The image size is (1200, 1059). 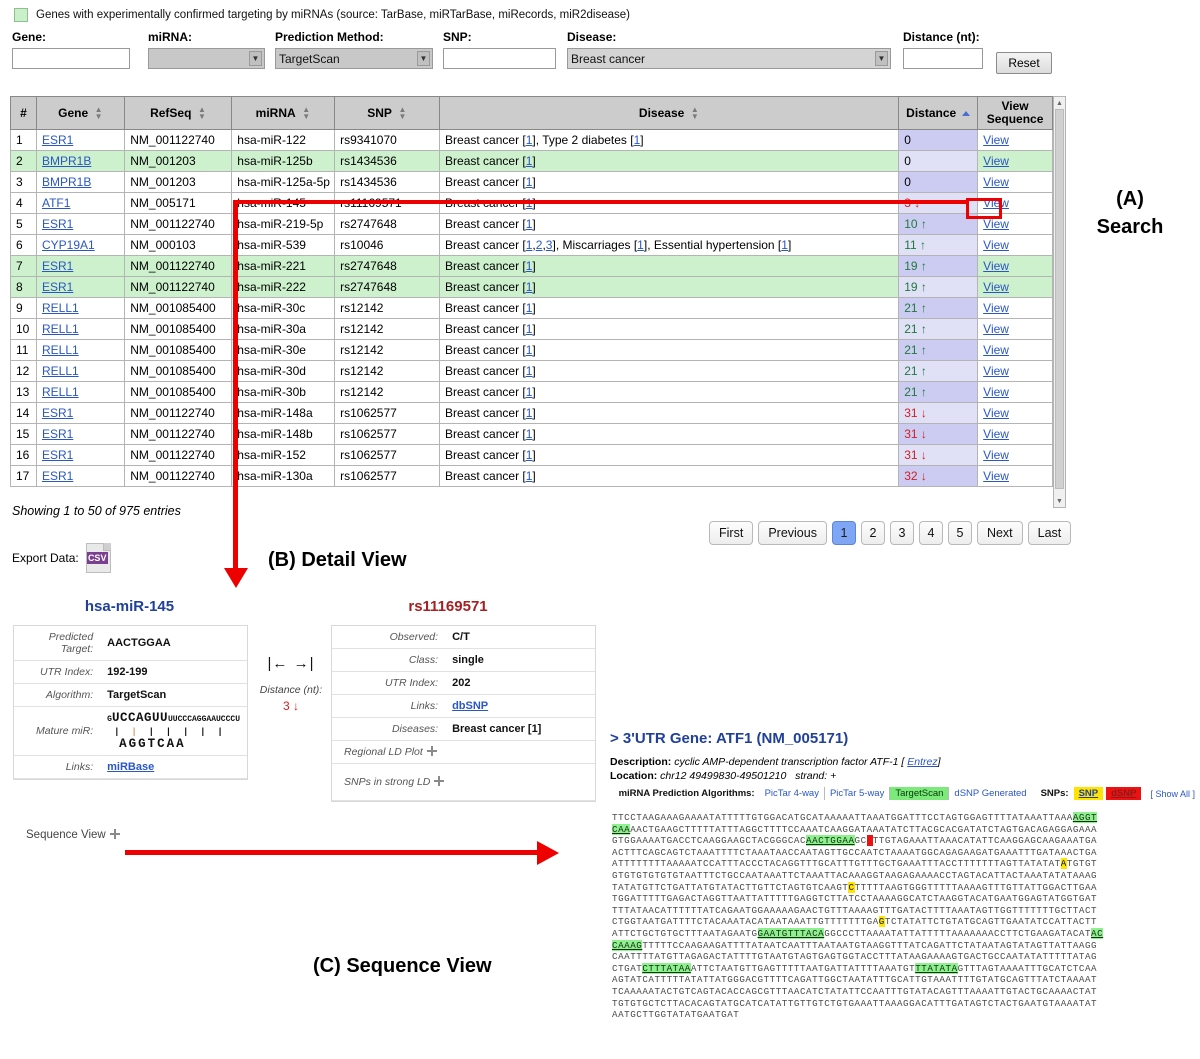 I want to click on page-last-button: Last, so click(x=1049, y=533).